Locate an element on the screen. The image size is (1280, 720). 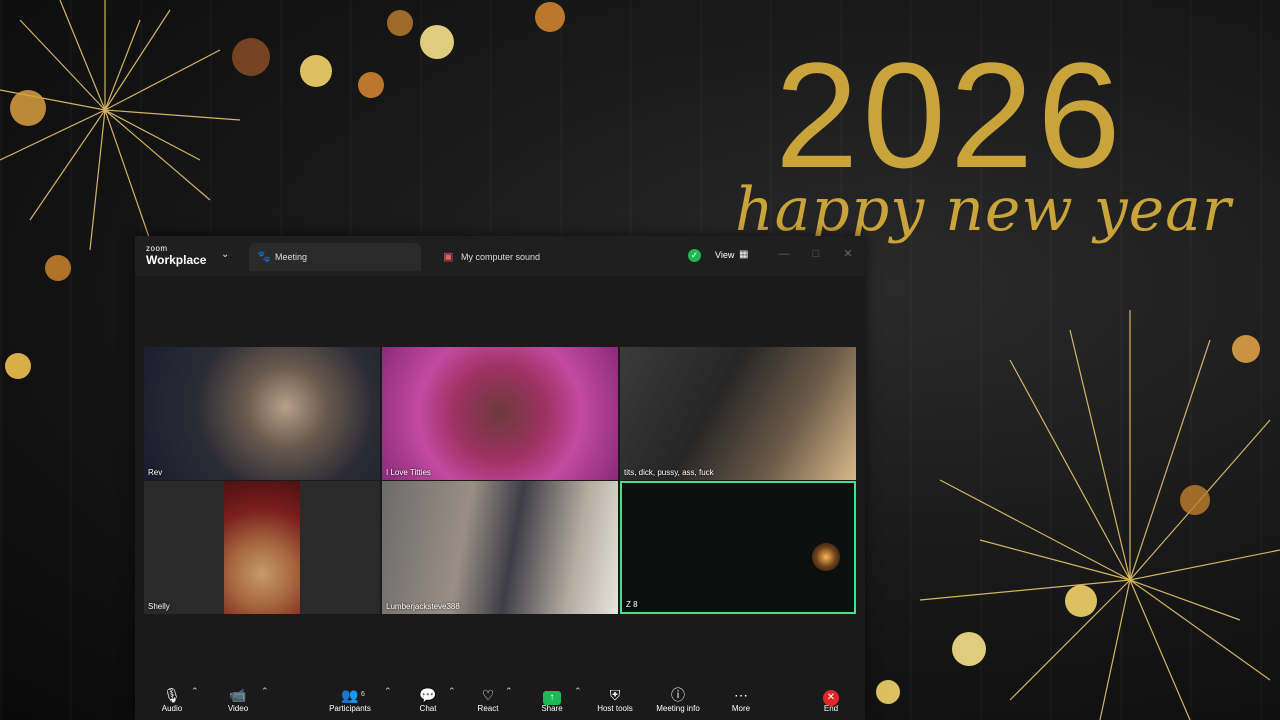
paw-icon: 🐾 is located at coordinates (264, 257).